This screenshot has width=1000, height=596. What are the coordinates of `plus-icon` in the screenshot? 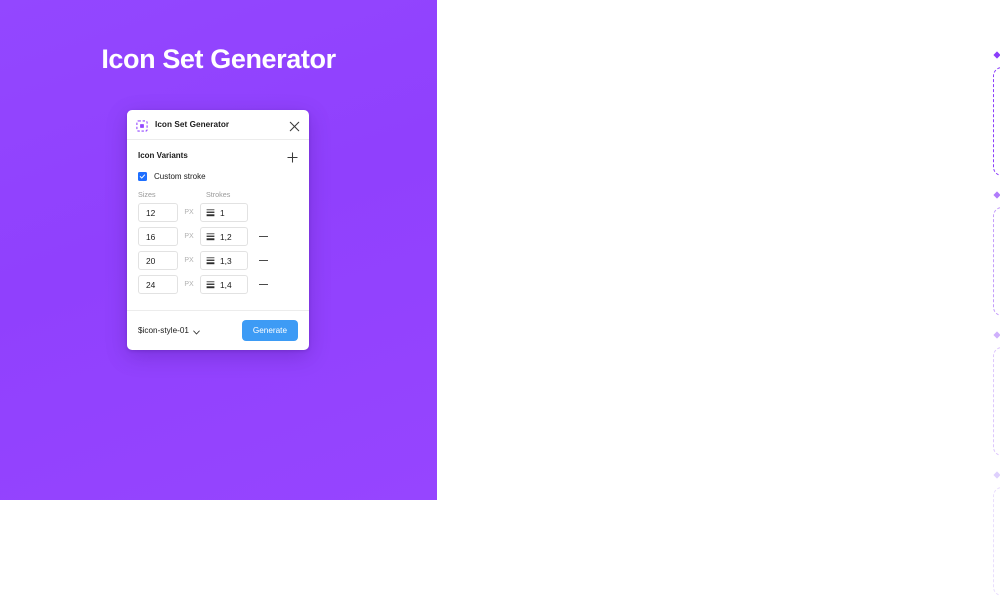 It's located at (292, 156).